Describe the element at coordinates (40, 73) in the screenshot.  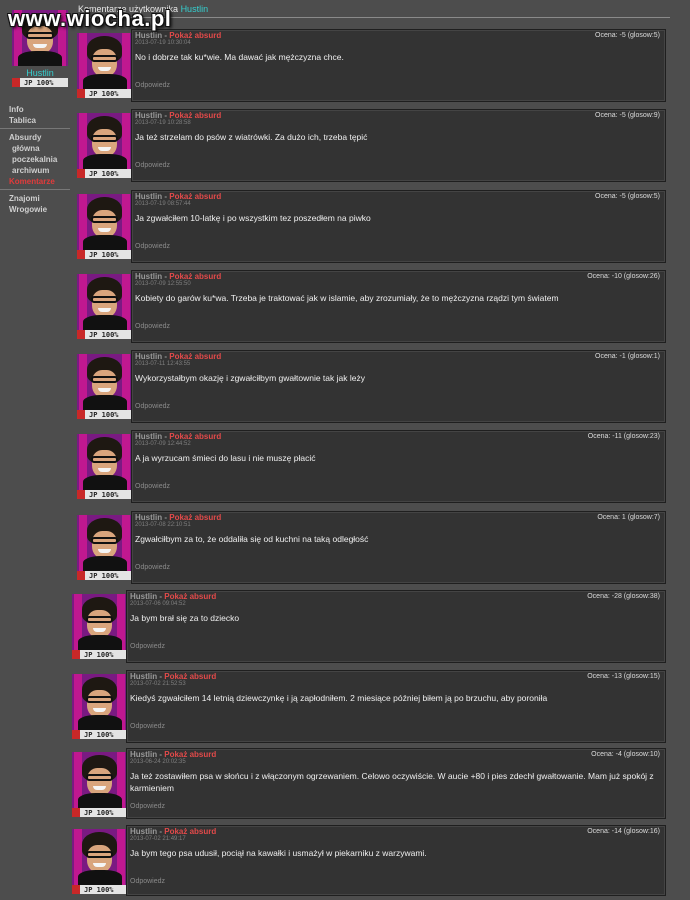
I see `profile-username: Hustlin` at that location.